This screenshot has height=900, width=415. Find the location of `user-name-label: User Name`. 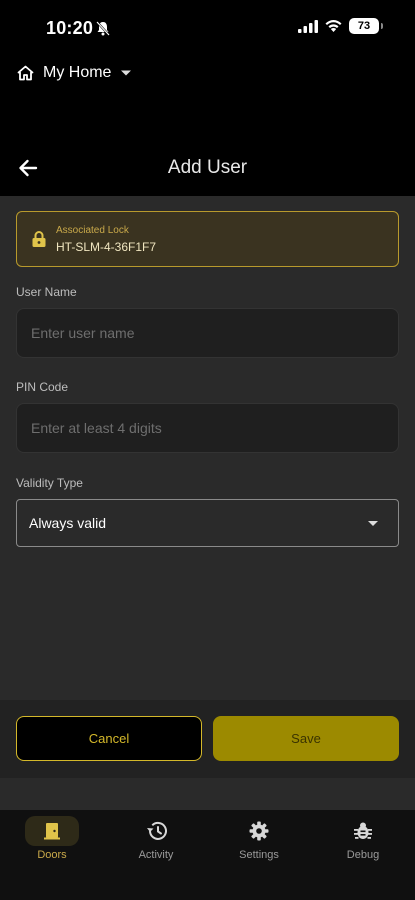

user-name-label: User Name is located at coordinates (46, 292).